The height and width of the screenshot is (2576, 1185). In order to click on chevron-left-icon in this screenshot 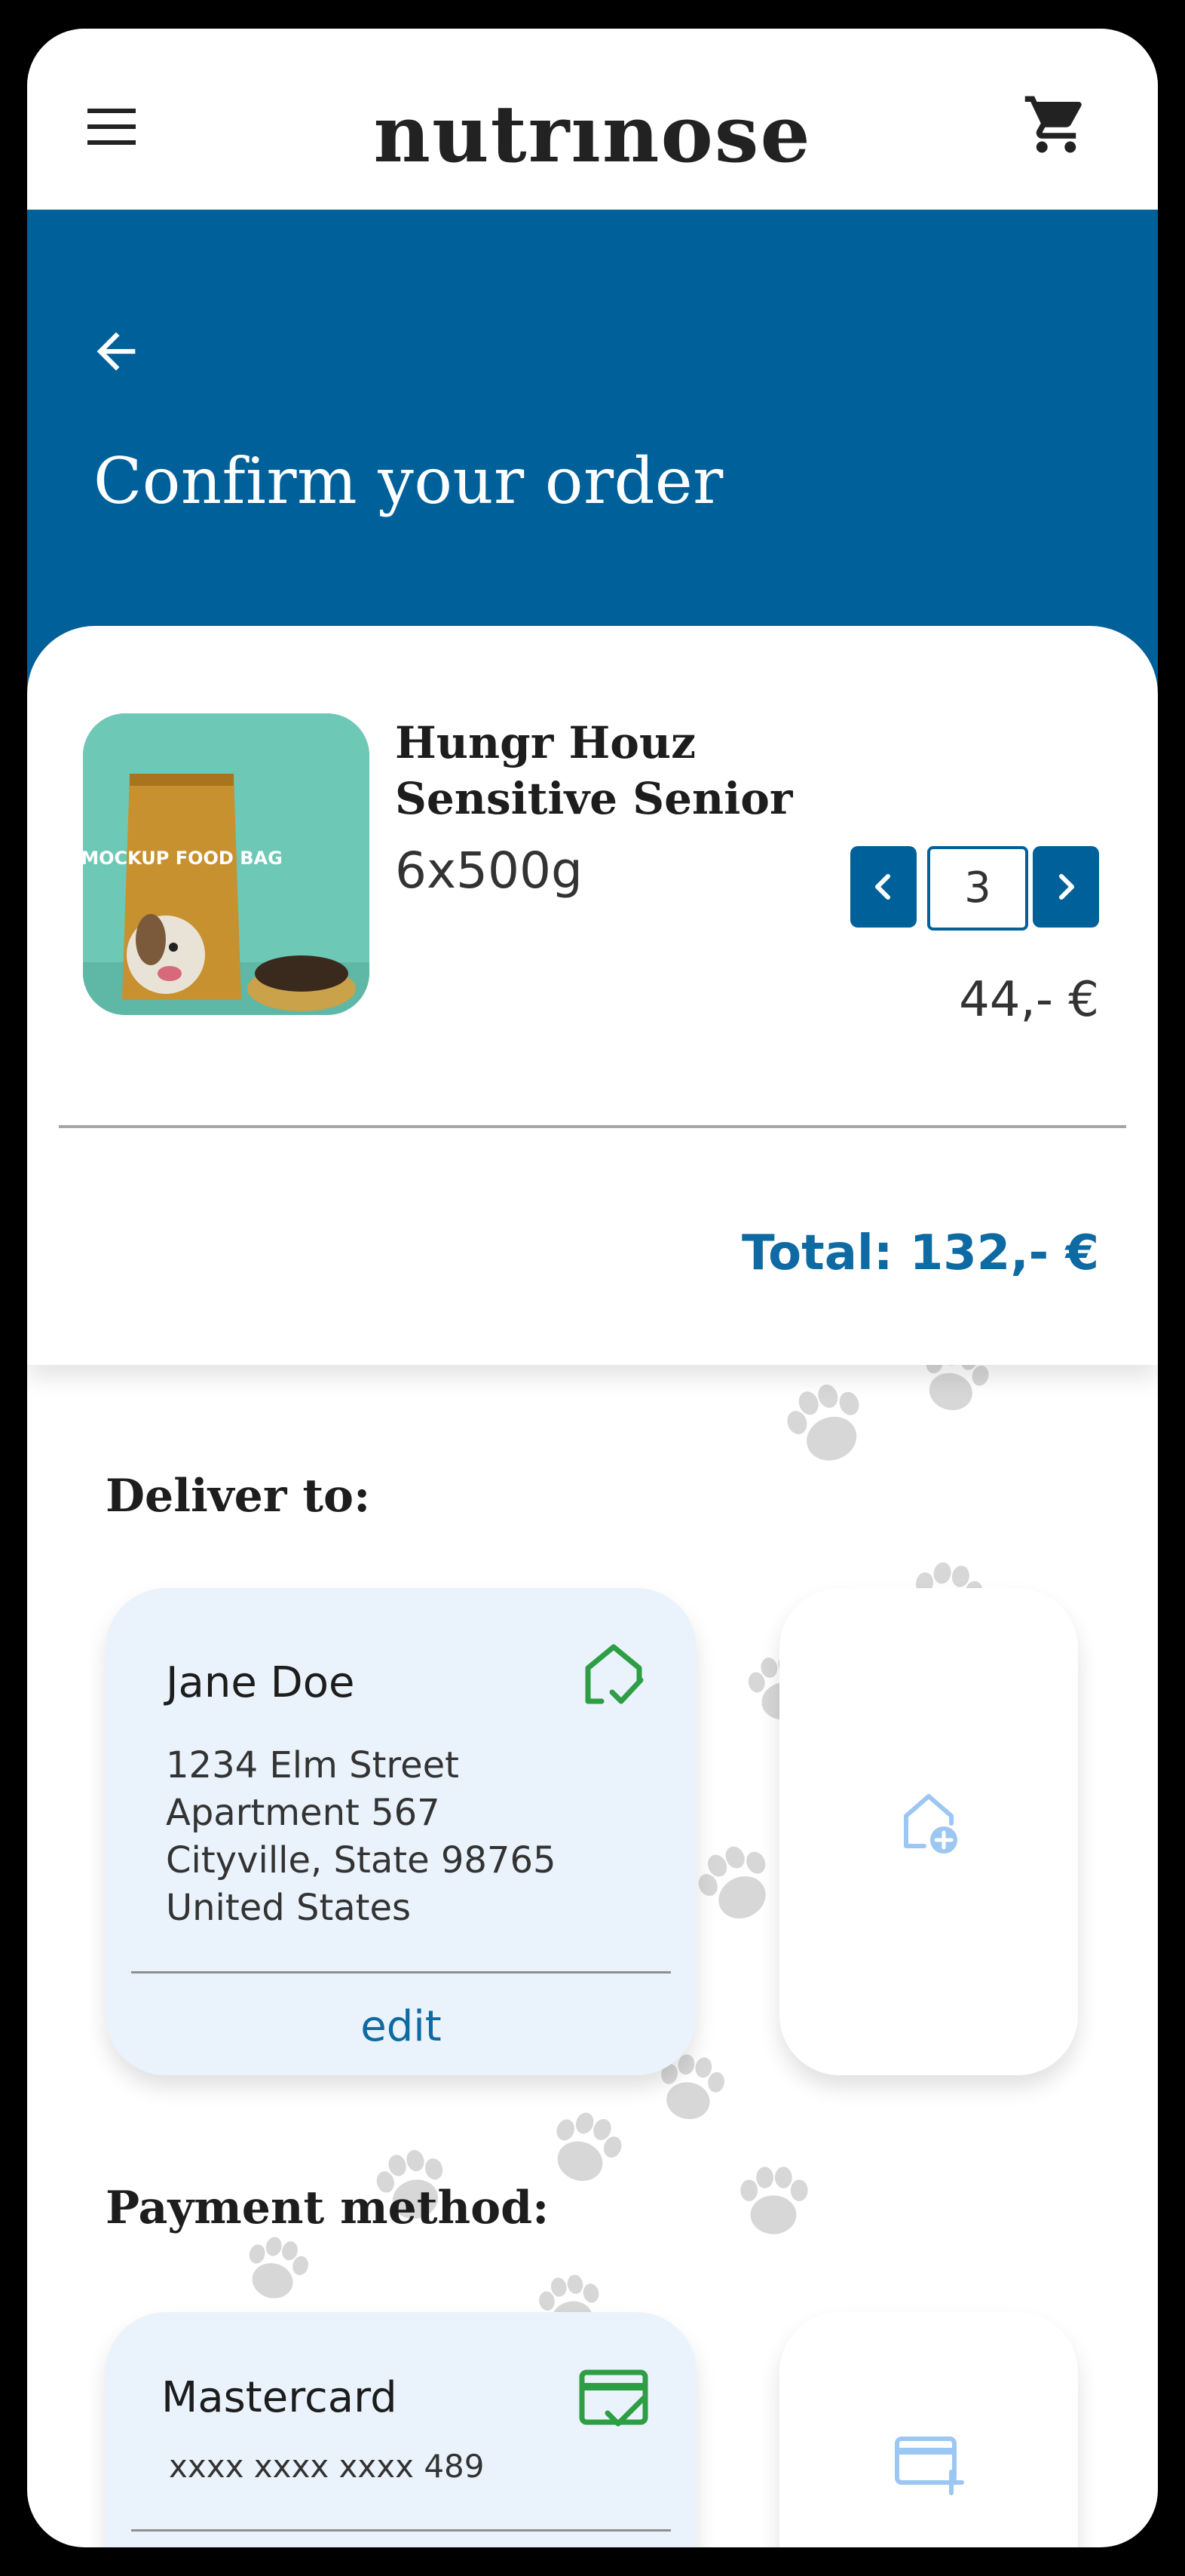, I will do `click(882, 887)`.